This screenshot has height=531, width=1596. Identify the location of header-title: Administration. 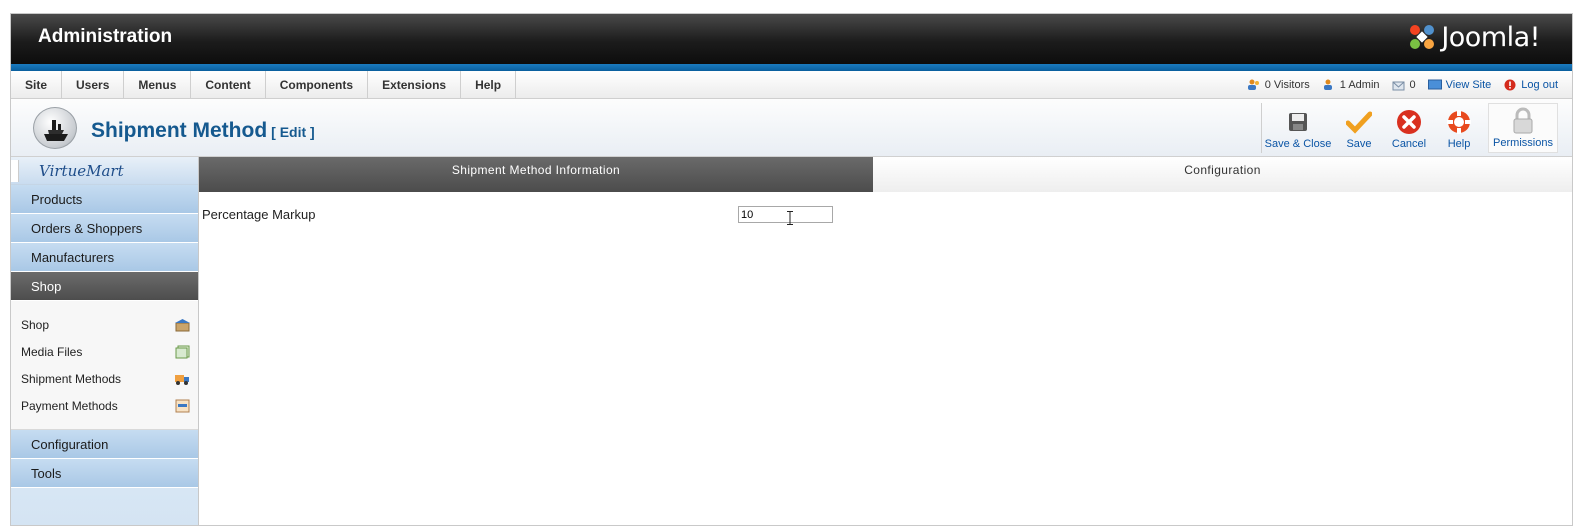
(105, 36).